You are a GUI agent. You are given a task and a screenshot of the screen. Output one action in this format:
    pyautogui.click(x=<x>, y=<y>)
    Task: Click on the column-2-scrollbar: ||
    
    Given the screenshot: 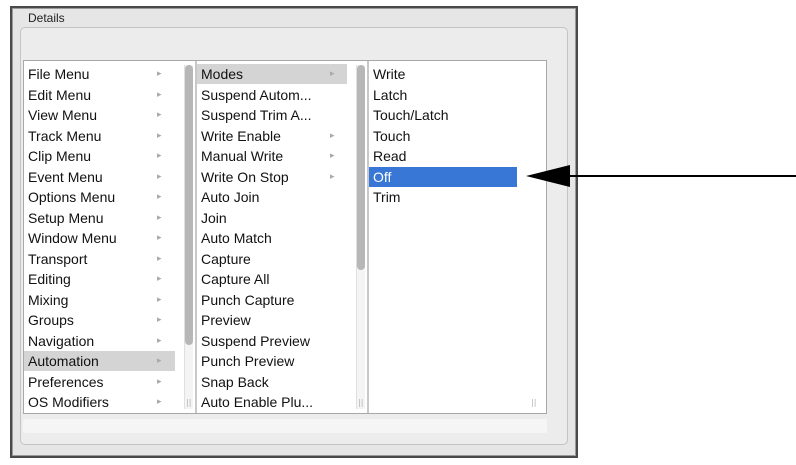 What is the action you would take?
    pyautogui.click(x=360, y=237)
    